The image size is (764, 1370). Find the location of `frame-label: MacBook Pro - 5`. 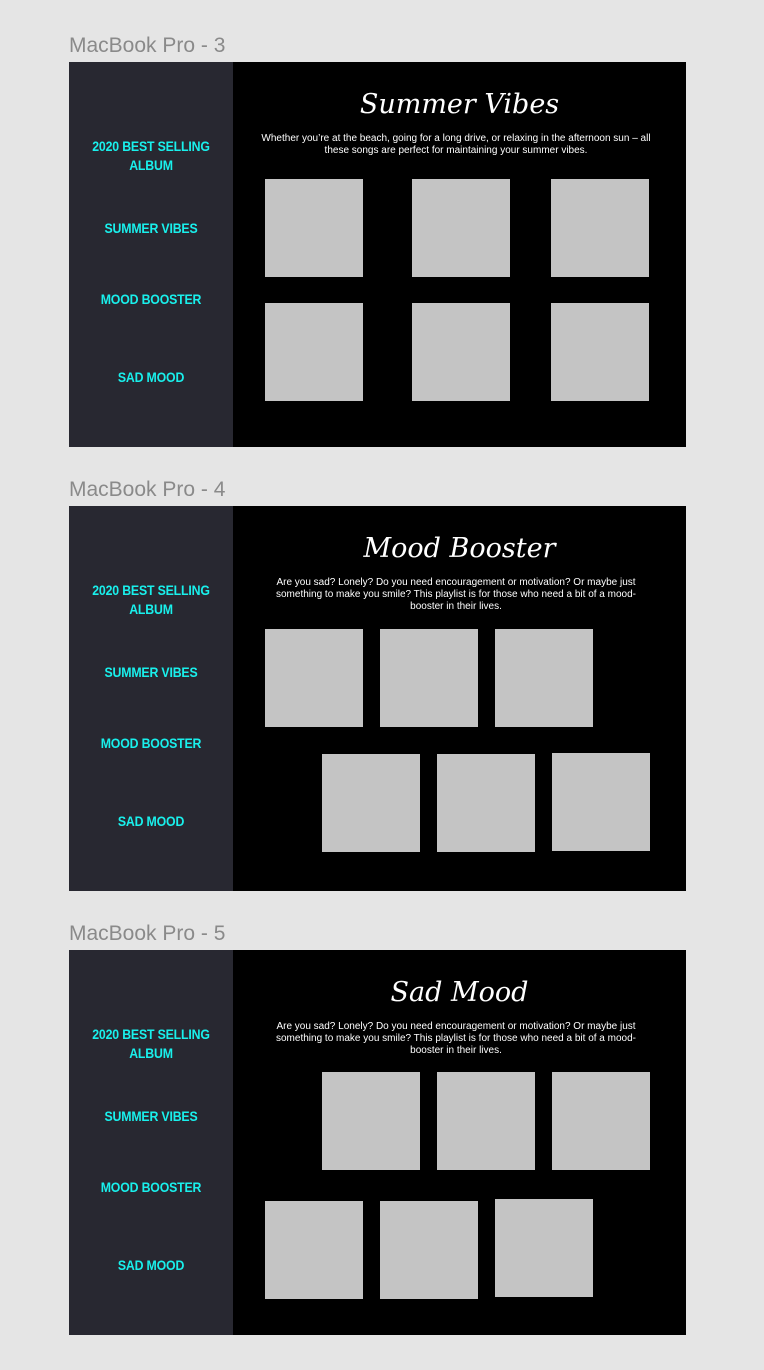

frame-label: MacBook Pro - 5 is located at coordinates (147, 933).